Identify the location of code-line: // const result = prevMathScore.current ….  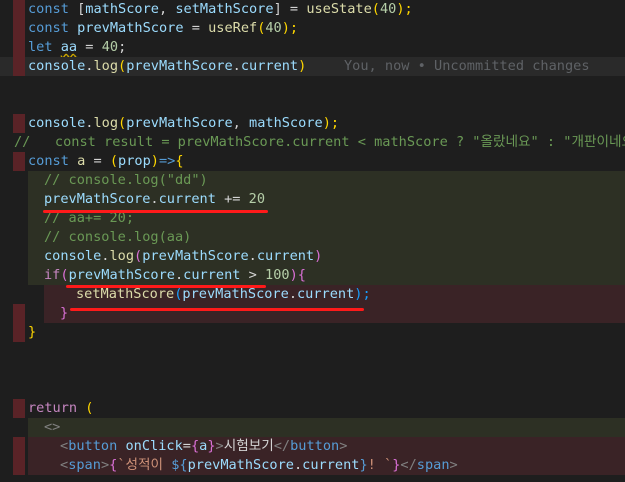
(312, 142).